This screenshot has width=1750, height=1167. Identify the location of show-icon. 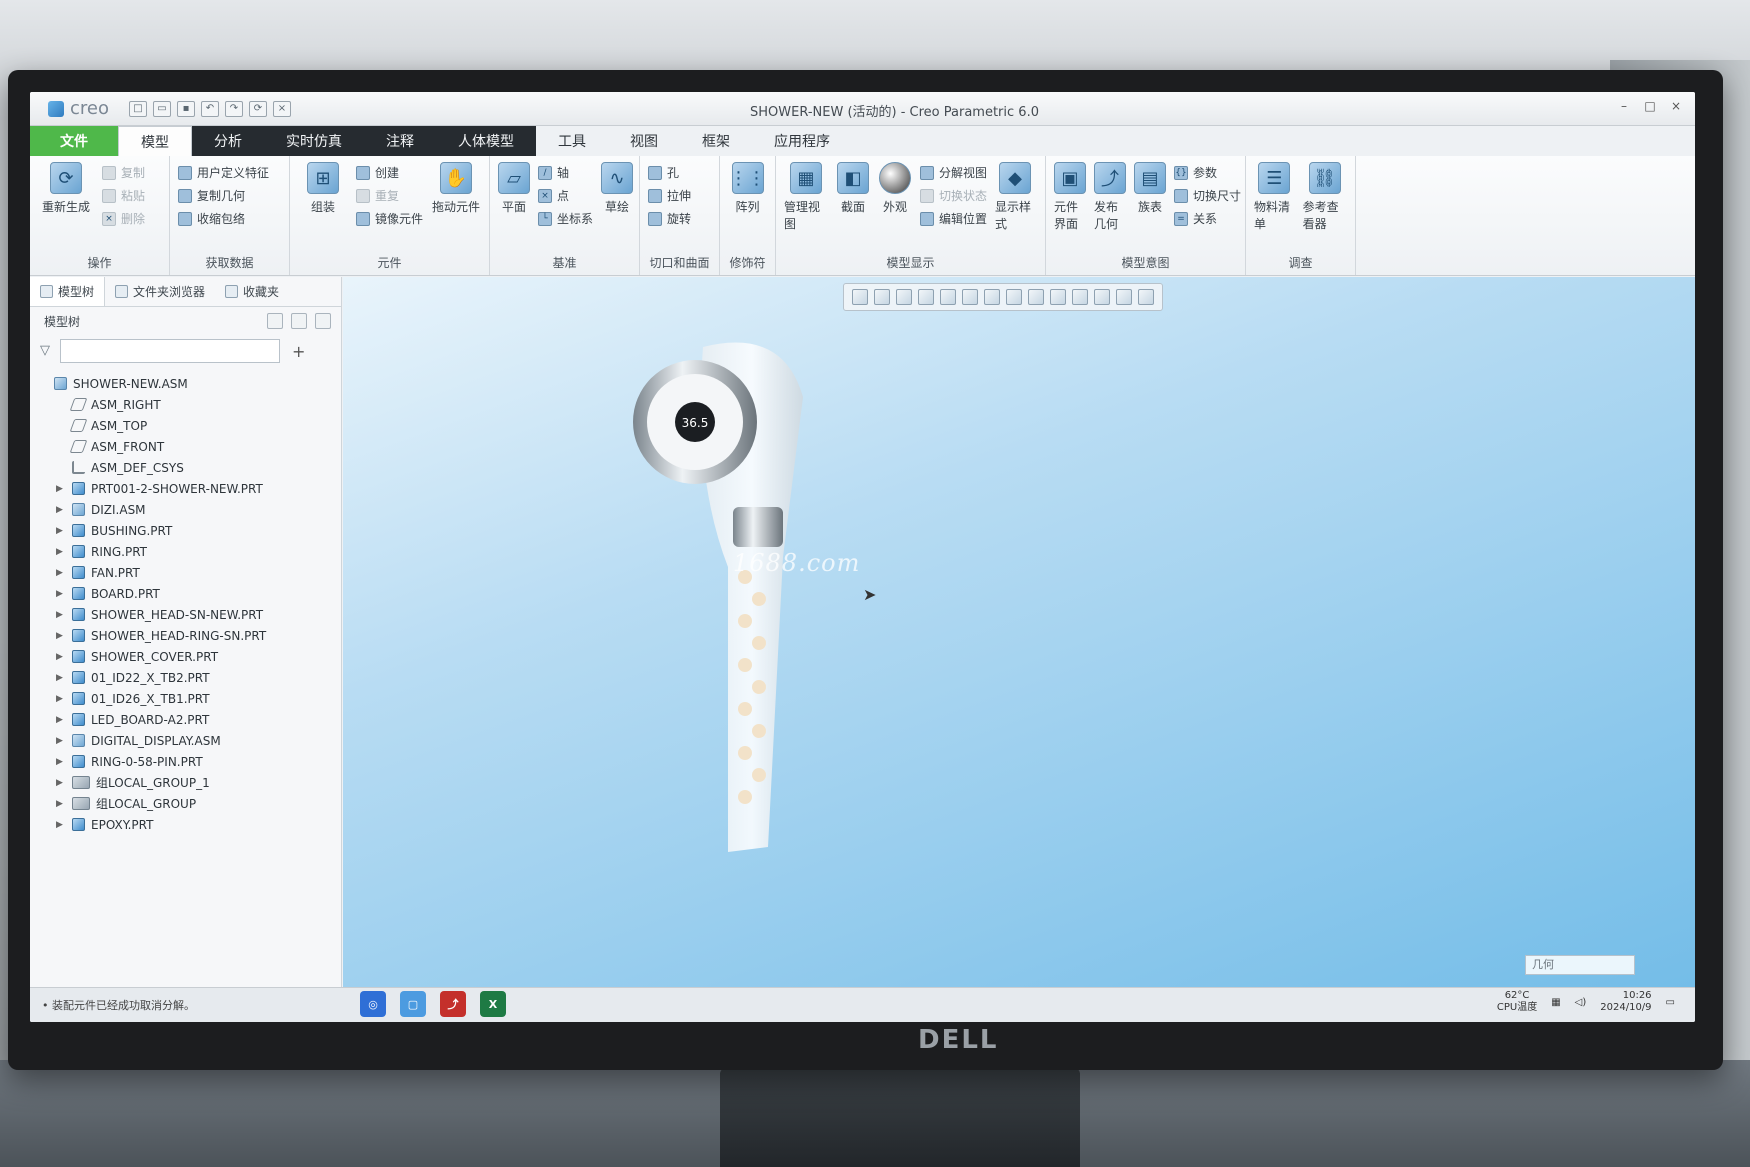
(299, 321).